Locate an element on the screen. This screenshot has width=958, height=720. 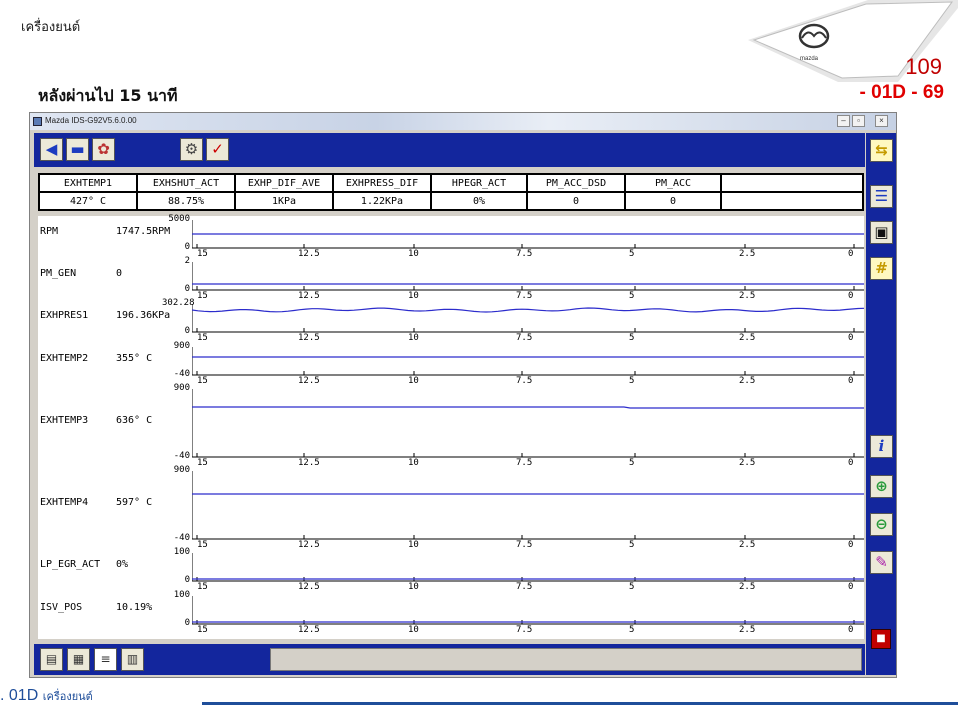
datalogger-icon: ⚙ is located at coordinates (191, 149).